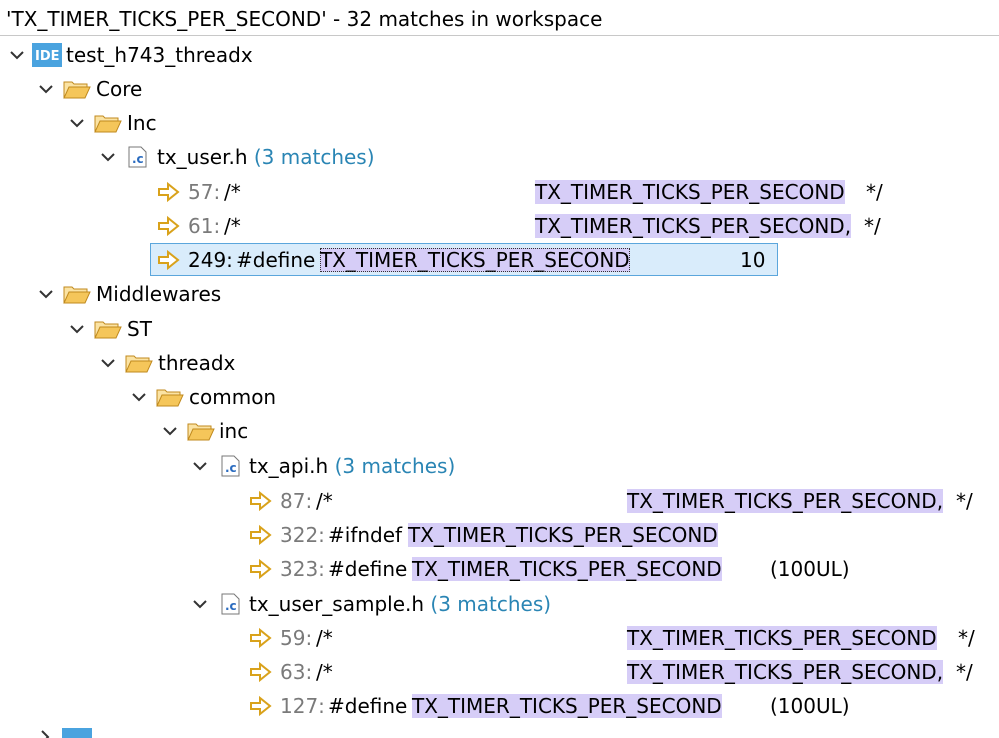  I want to click on tree-item-st: ST, so click(499, 329).